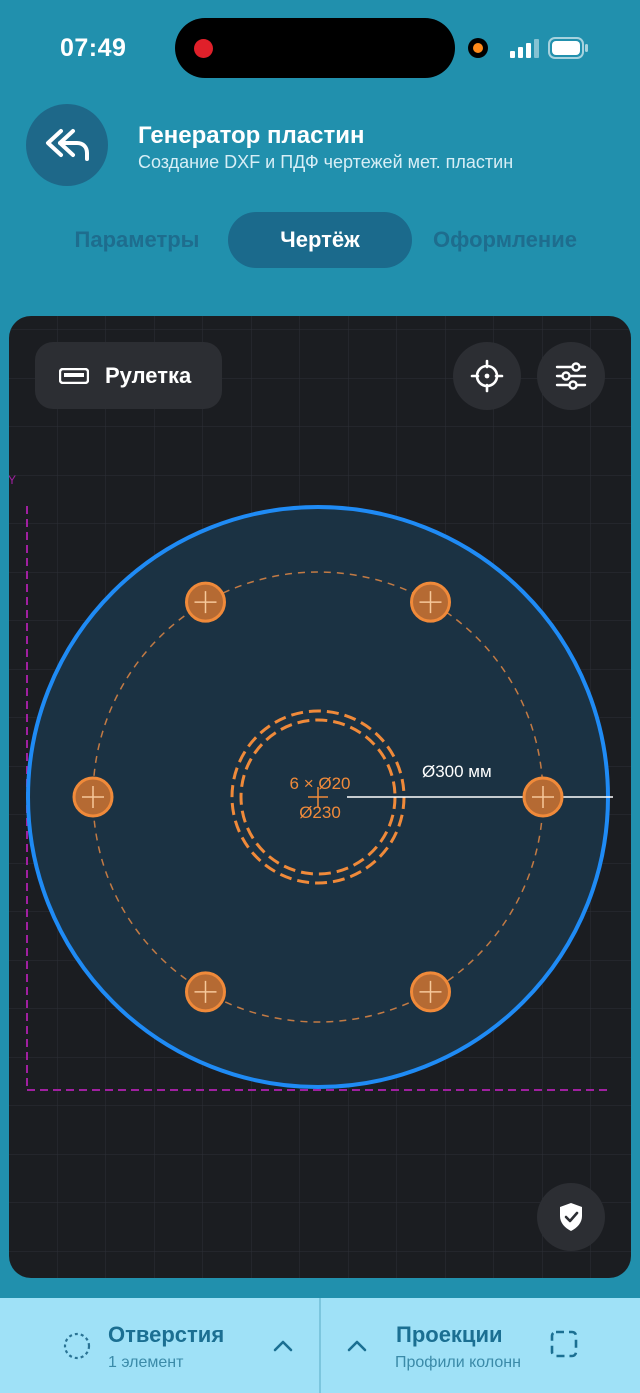 The height and width of the screenshot is (1393, 640). I want to click on holes-label: 6 × Ø20, so click(320, 783).